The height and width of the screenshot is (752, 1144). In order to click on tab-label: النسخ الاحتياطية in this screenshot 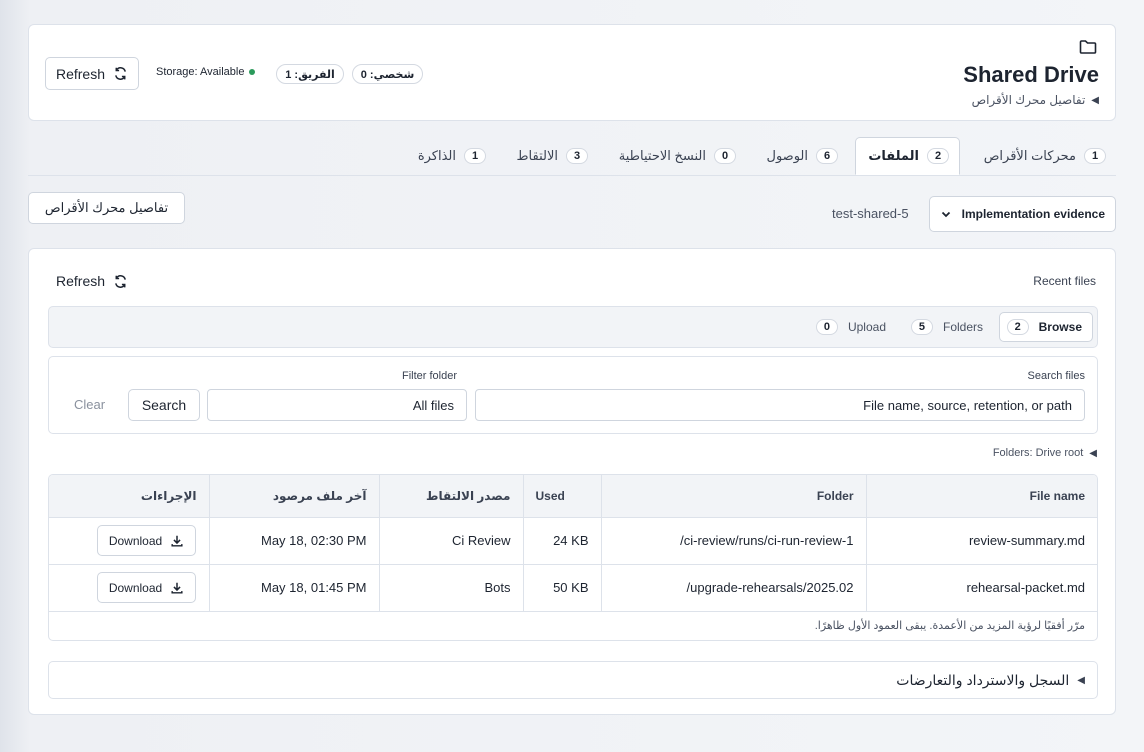, I will do `click(662, 155)`.